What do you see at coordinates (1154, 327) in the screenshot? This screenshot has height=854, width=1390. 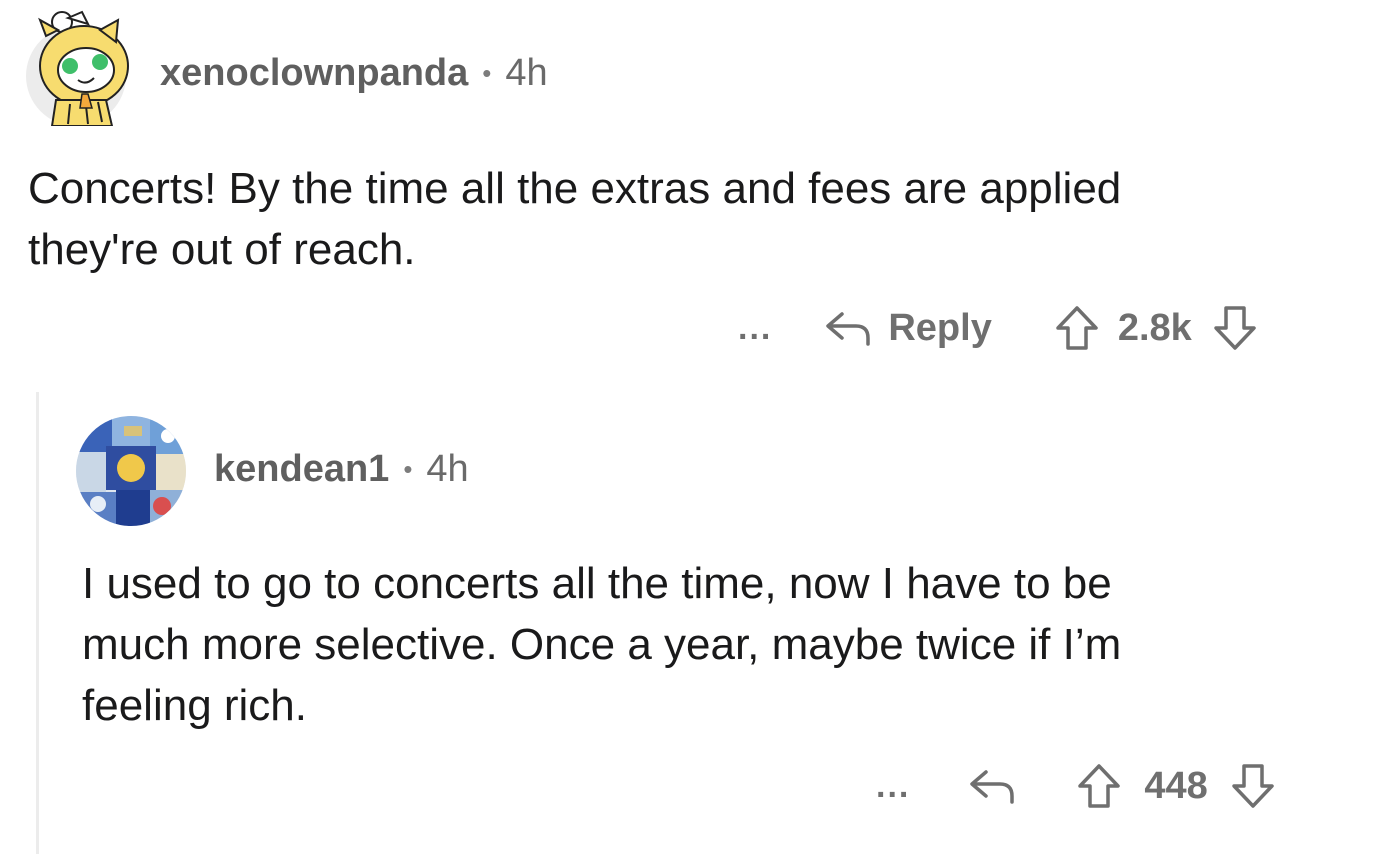 I see `vote-score: 2.8k` at bounding box center [1154, 327].